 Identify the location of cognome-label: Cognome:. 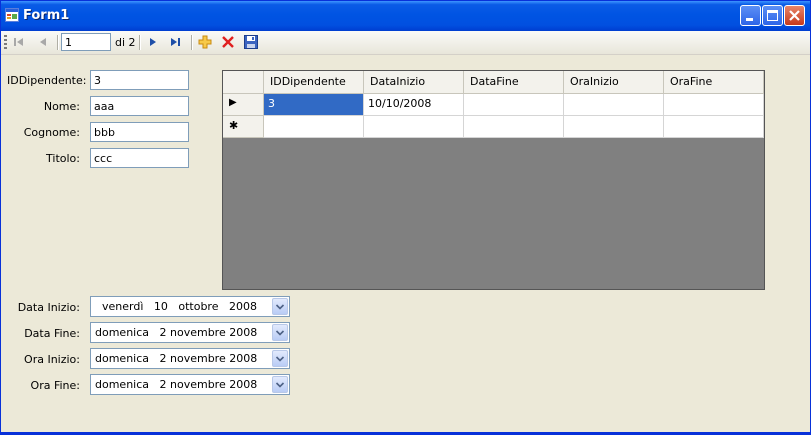
(51, 132).